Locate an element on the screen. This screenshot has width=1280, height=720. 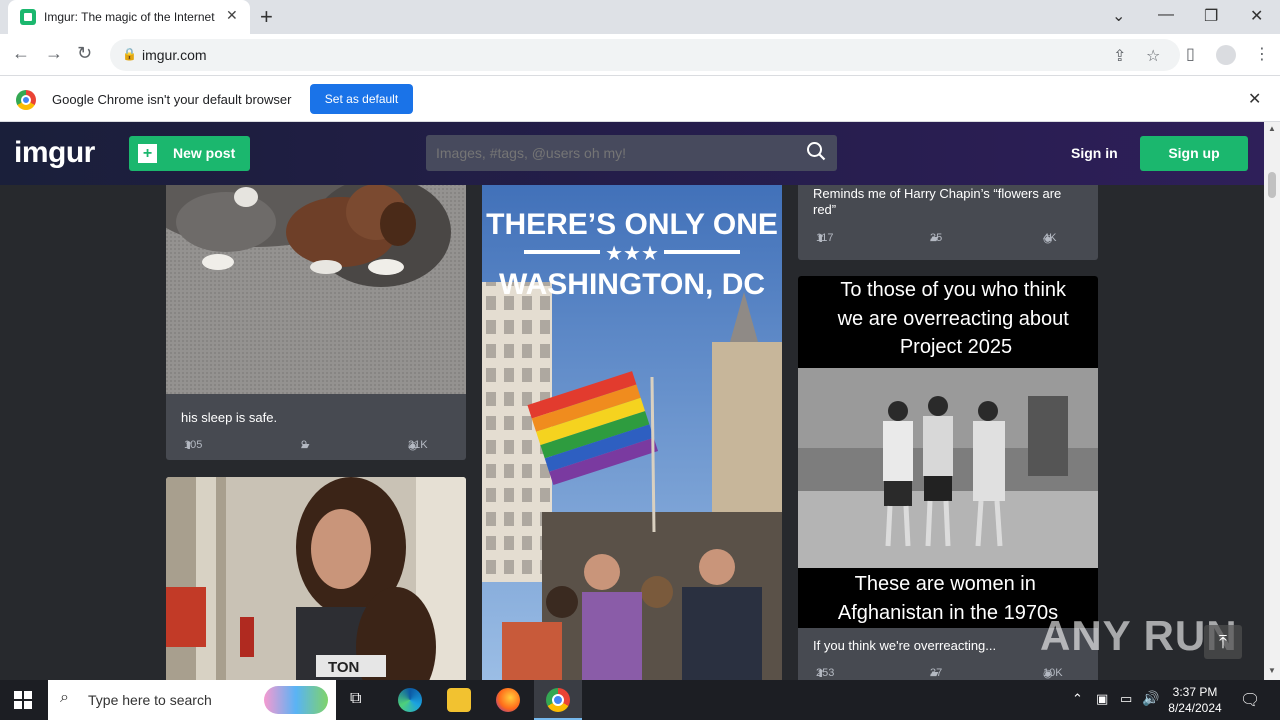
chrome-logo-icon is located at coordinates (26, 100).